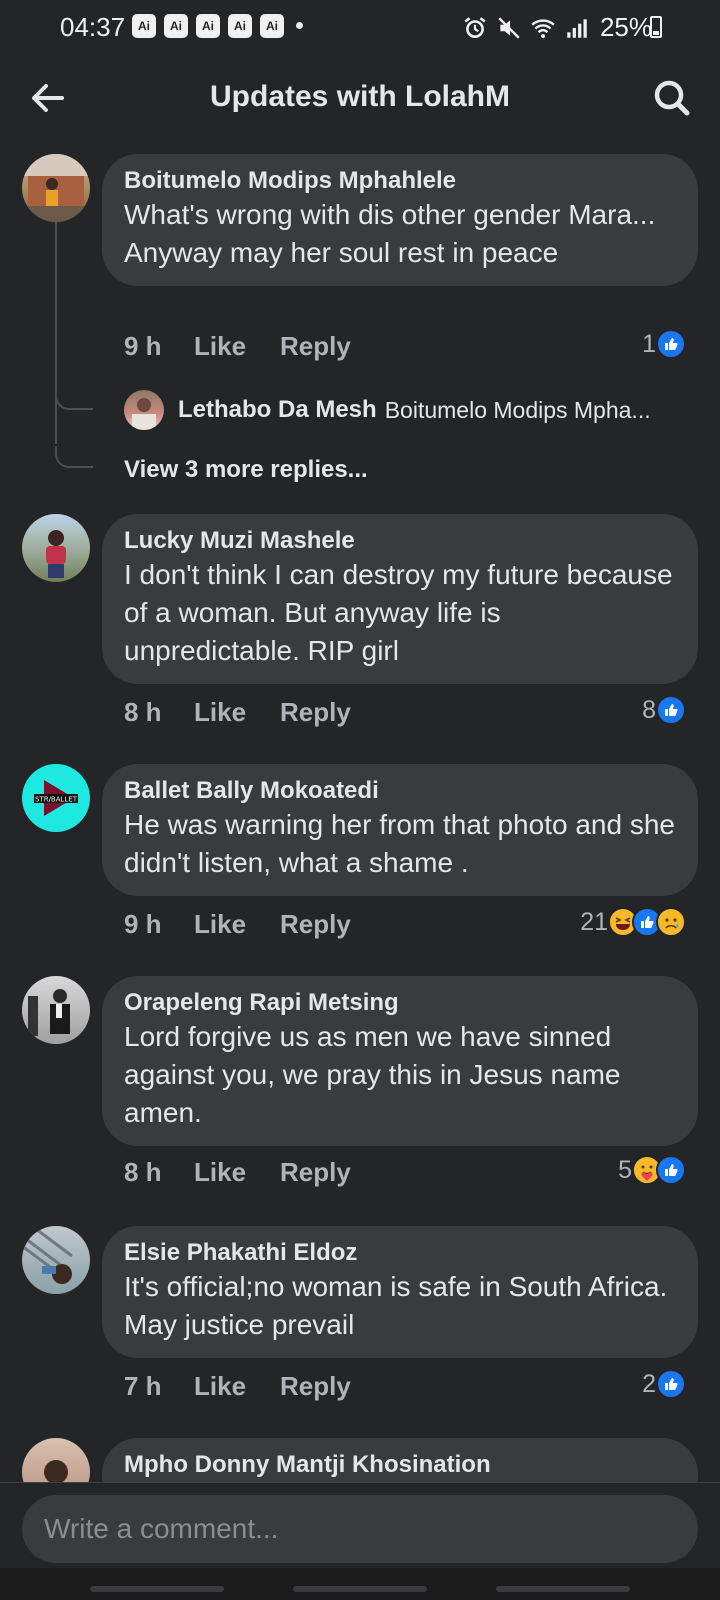  I want to click on status-bar: 04:37 Ai Ai Ai Ai Ai 25%, so click(360, 26).